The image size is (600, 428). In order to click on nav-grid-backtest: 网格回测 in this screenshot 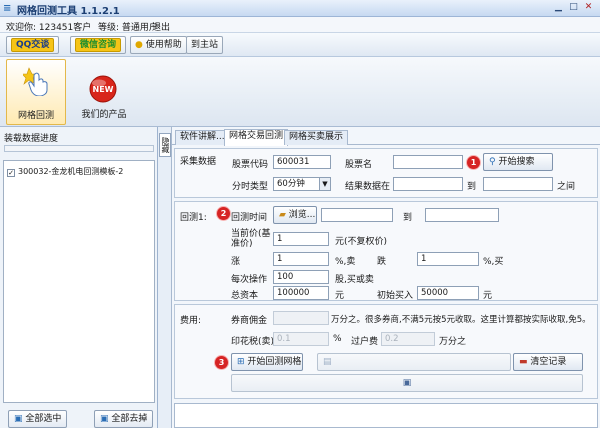, I will do `click(36, 92)`.